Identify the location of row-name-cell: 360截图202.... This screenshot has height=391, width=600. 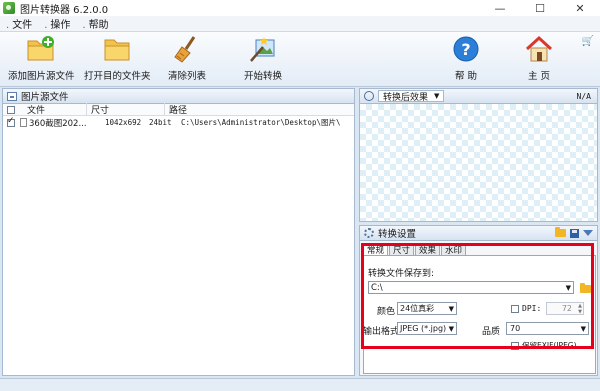
(61, 123).